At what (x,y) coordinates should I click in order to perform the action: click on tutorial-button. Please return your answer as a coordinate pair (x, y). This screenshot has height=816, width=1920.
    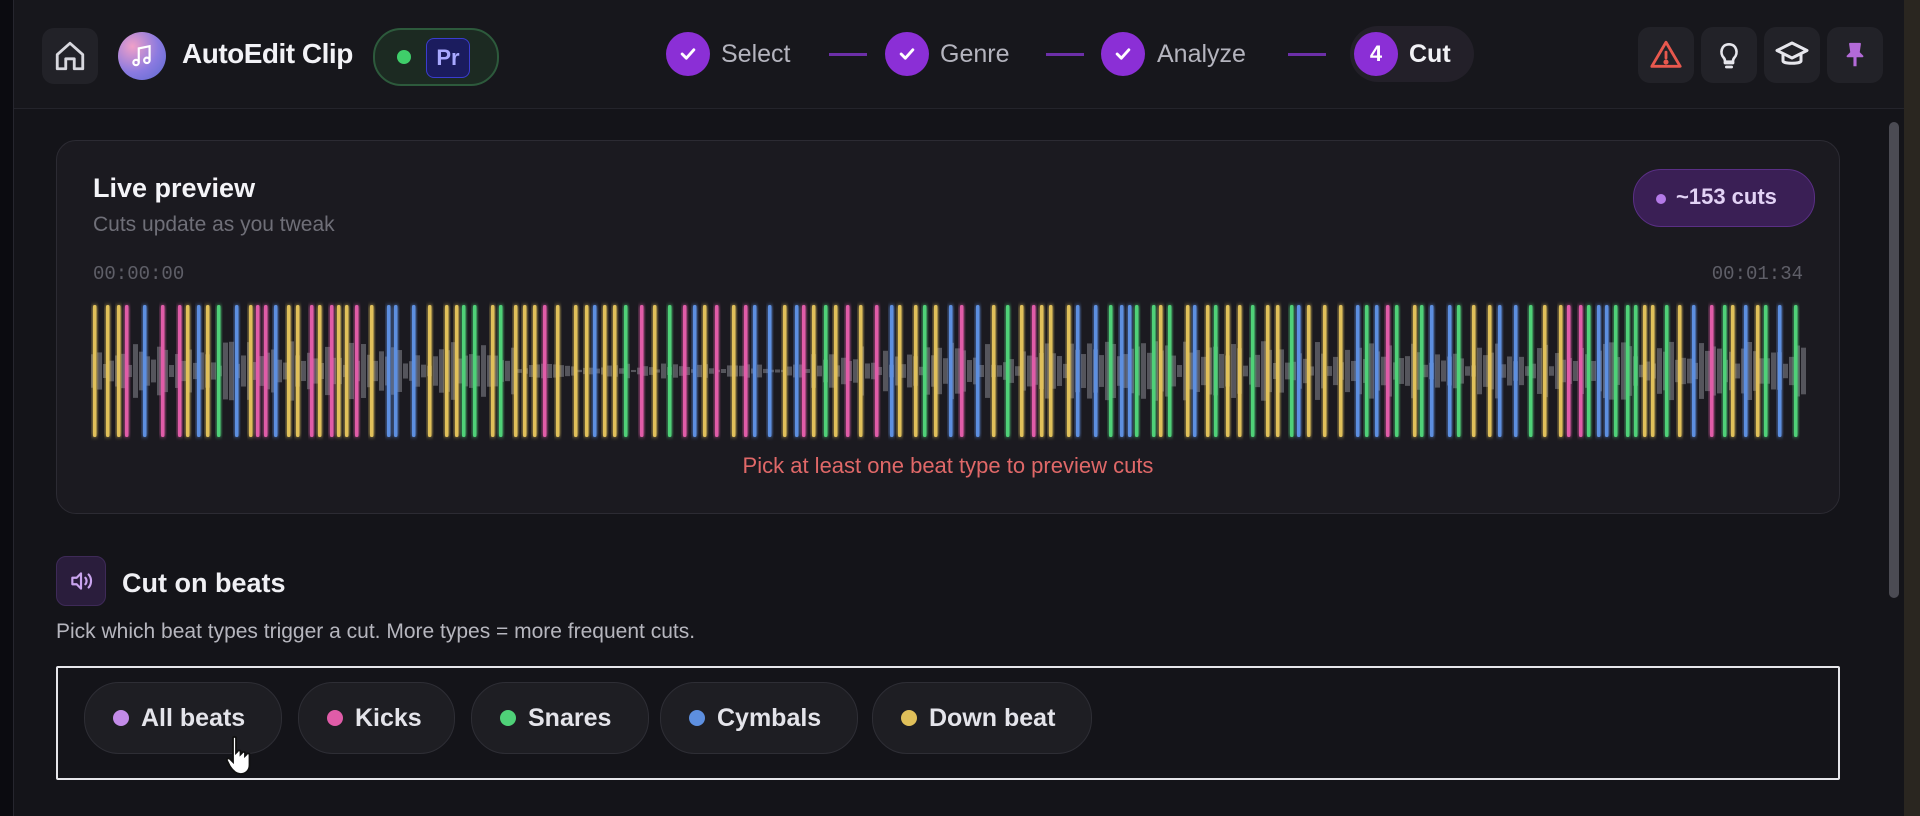
    Looking at the image, I should click on (1792, 55).